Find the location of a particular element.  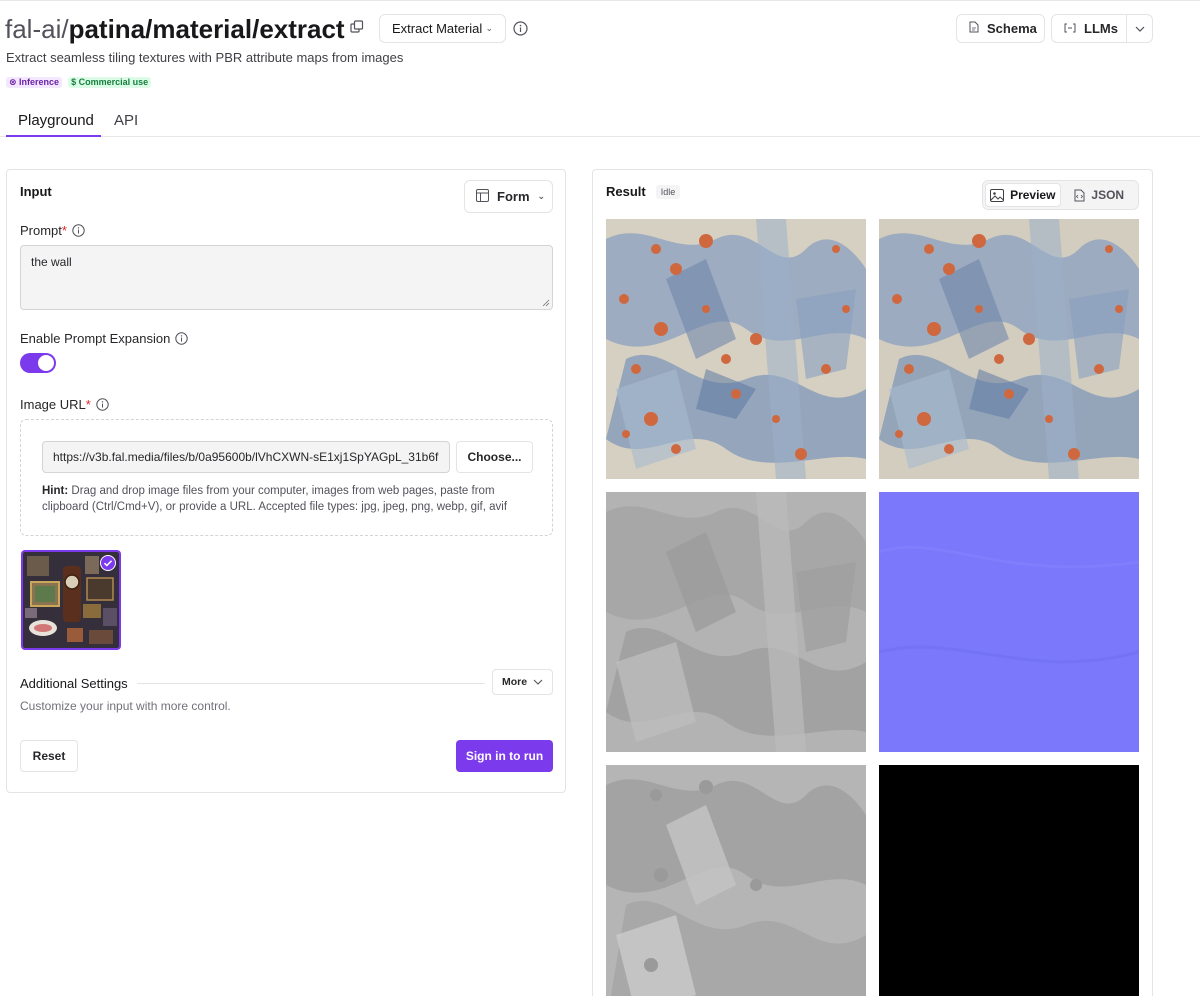

brackets-icon is located at coordinates (1070, 28).